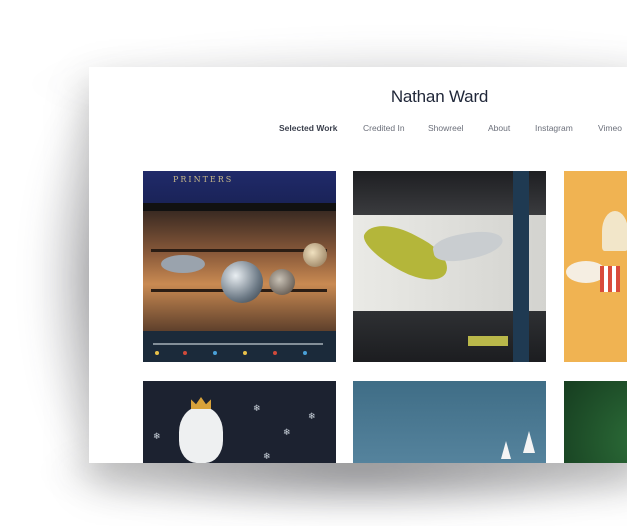  I want to click on nav-item-showreel: Showreel, so click(445, 128).